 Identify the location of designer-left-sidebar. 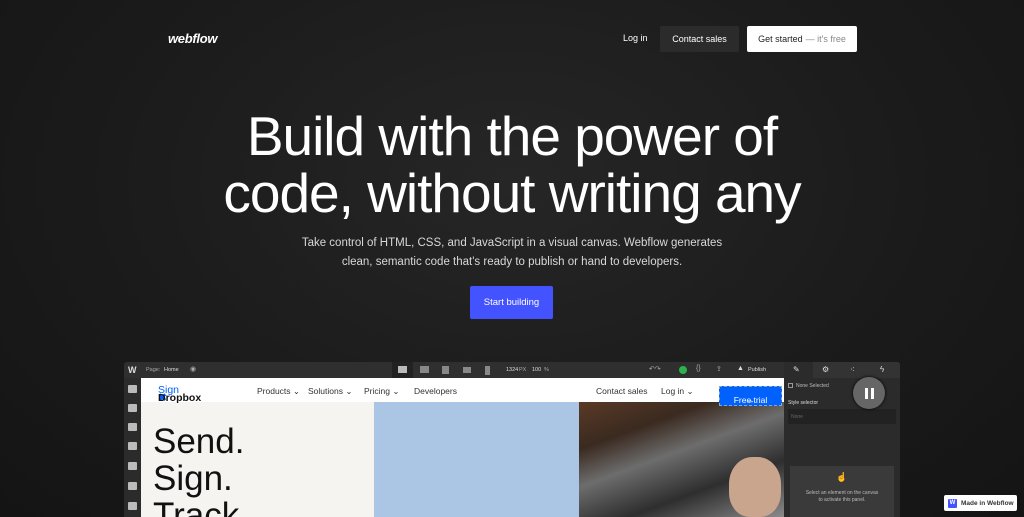
(132, 447).